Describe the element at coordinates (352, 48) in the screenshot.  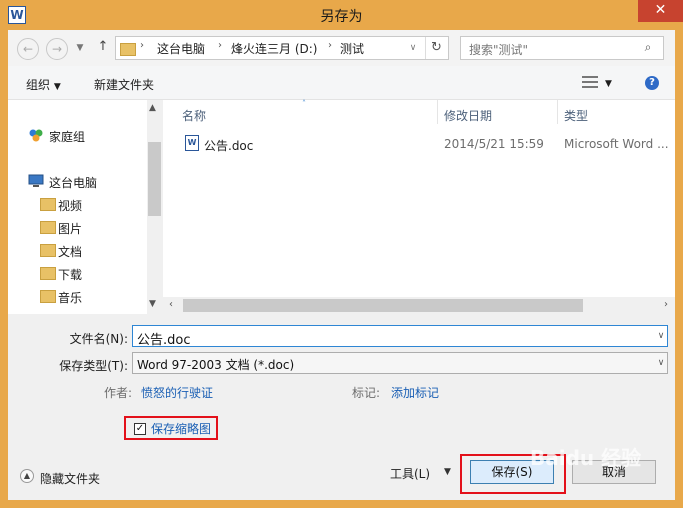
I see `breadcrumb-test-folder: 测试` at that location.